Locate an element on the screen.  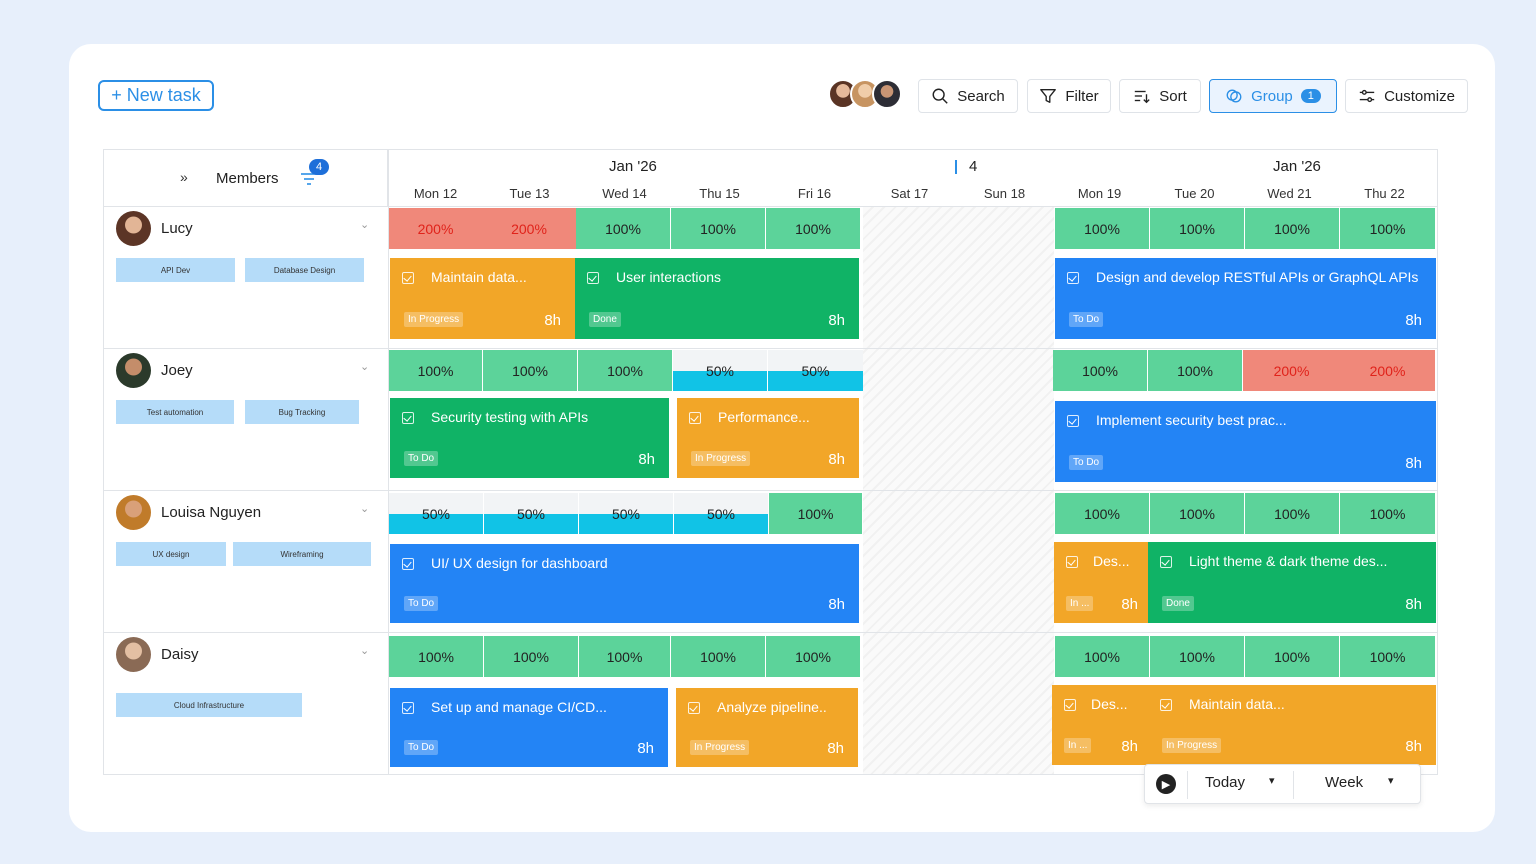
task-title: Analyze pipeline.. is located at coordinates (772, 707).